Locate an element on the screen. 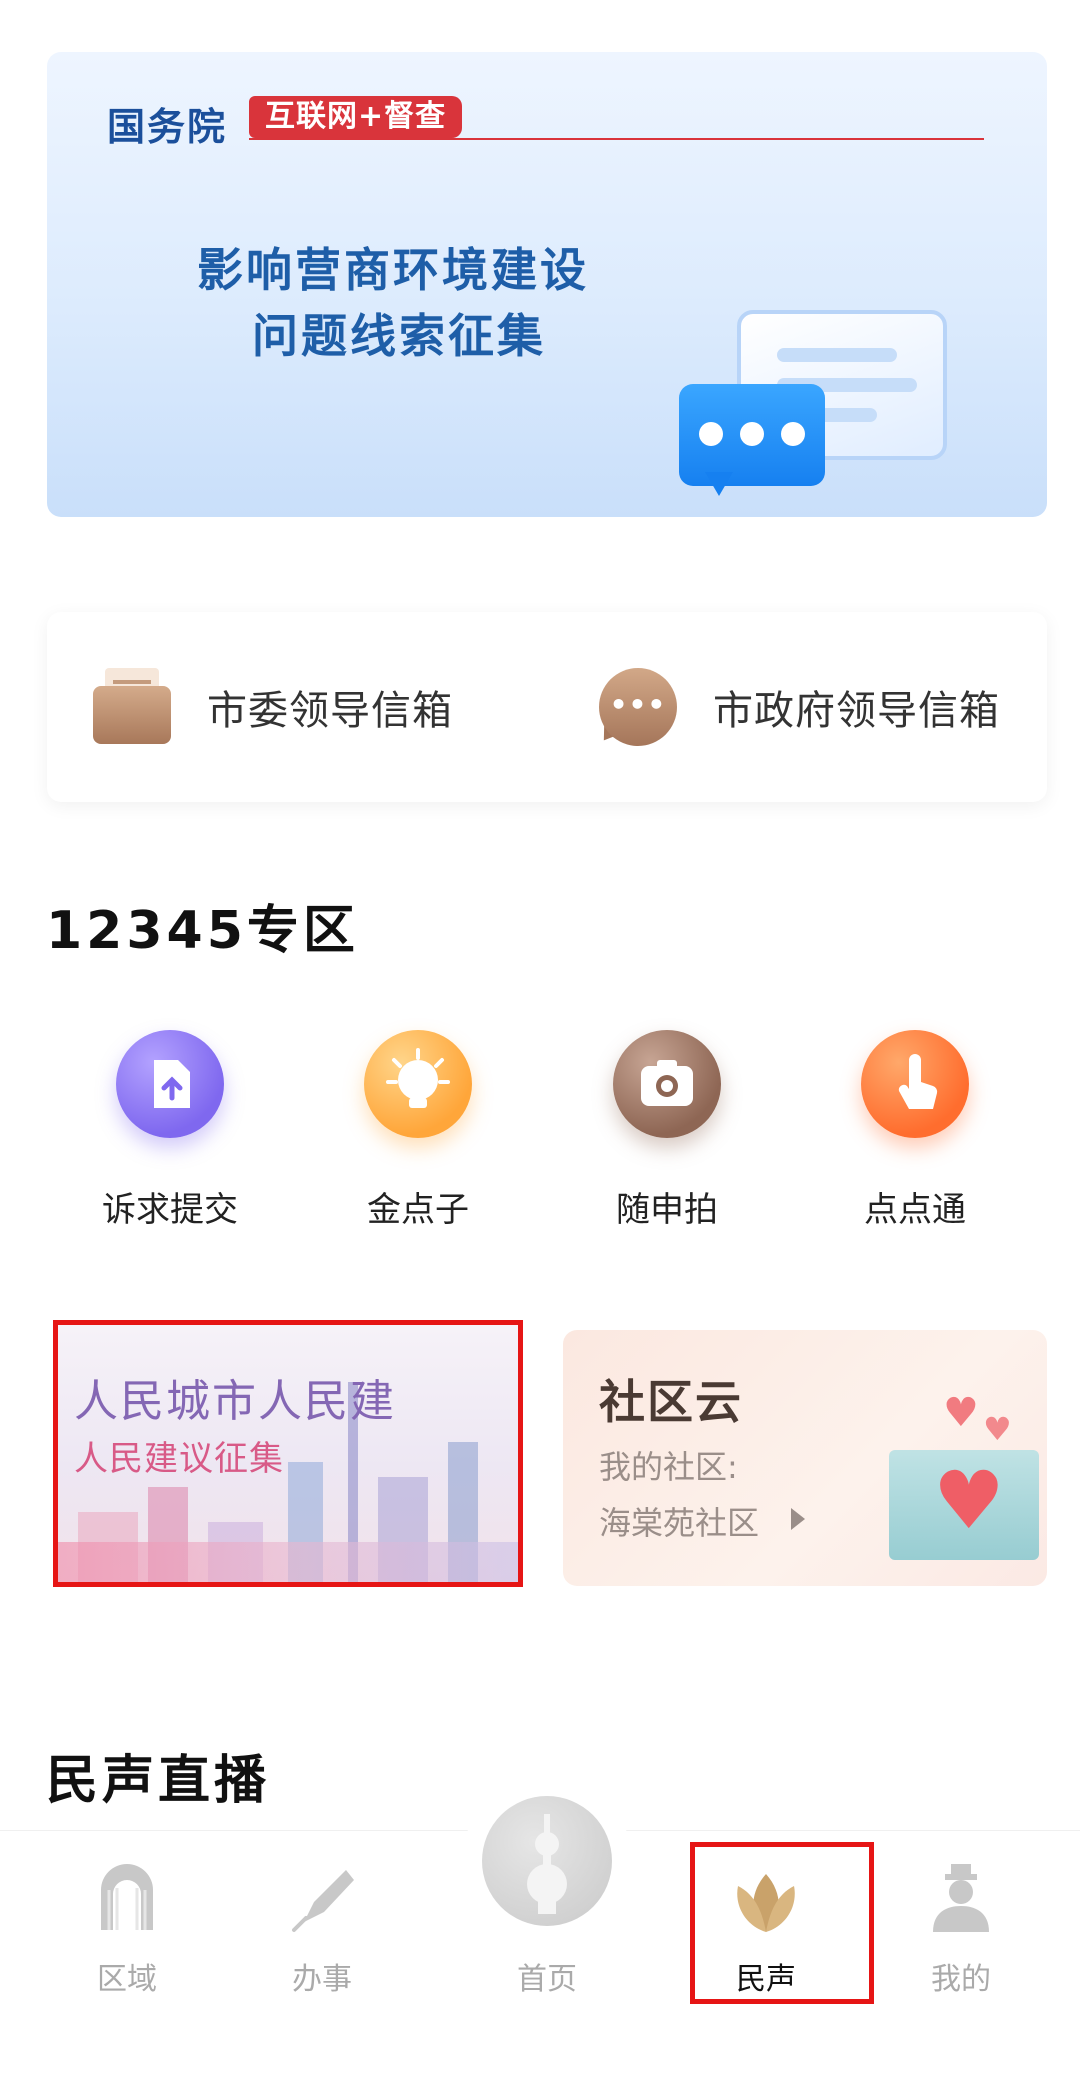  banner-title-line1: 影响营商环境建设 is located at coordinates (393, 270).